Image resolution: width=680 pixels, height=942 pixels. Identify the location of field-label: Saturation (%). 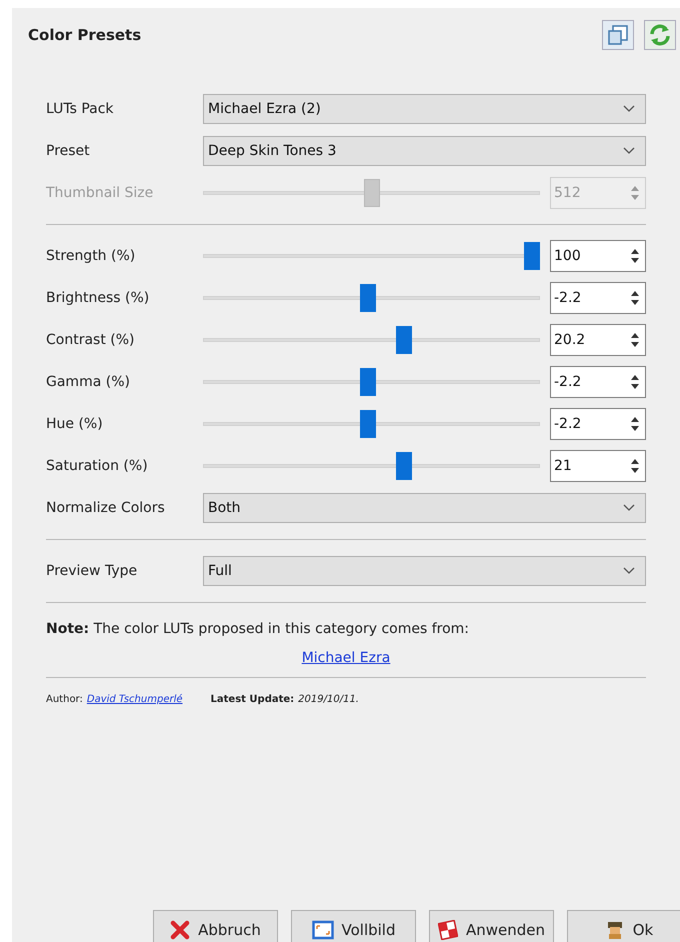
(97, 466).